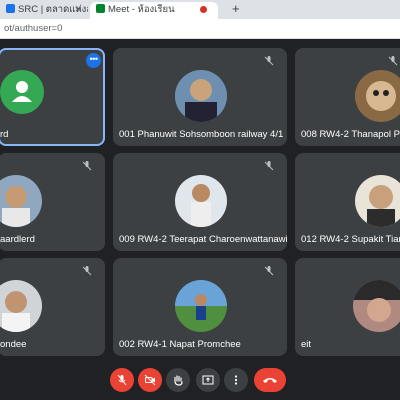 Image resolution: width=400 pixels, height=400 pixels. What do you see at coordinates (52, 97) in the screenshot?
I see `participant-tile-self: ••• rd` at bounding box center [52, 97].